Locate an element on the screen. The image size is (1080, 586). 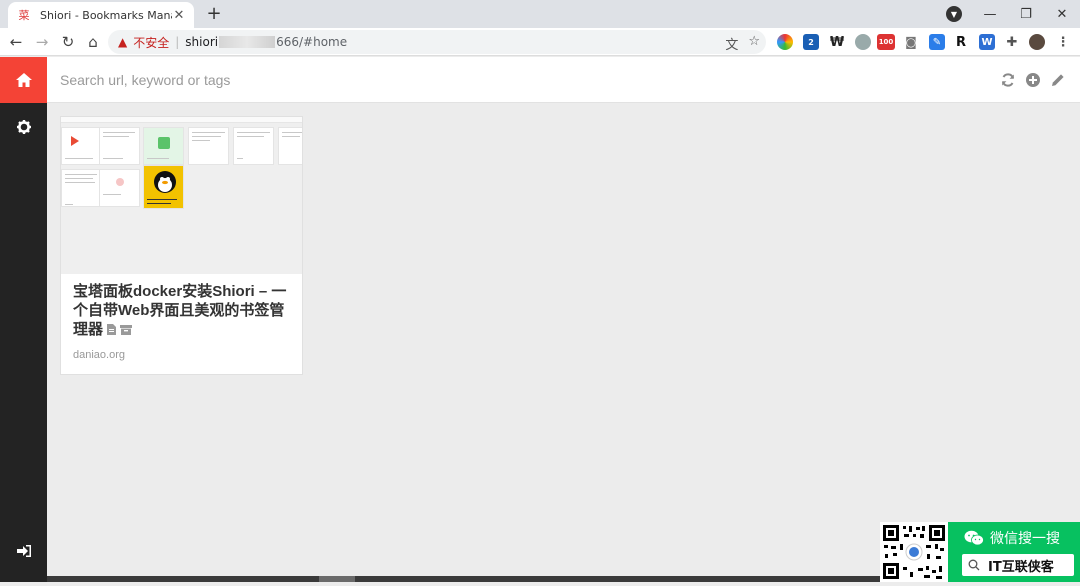
plus-circle-icon is located at coordinates (1033, 80).